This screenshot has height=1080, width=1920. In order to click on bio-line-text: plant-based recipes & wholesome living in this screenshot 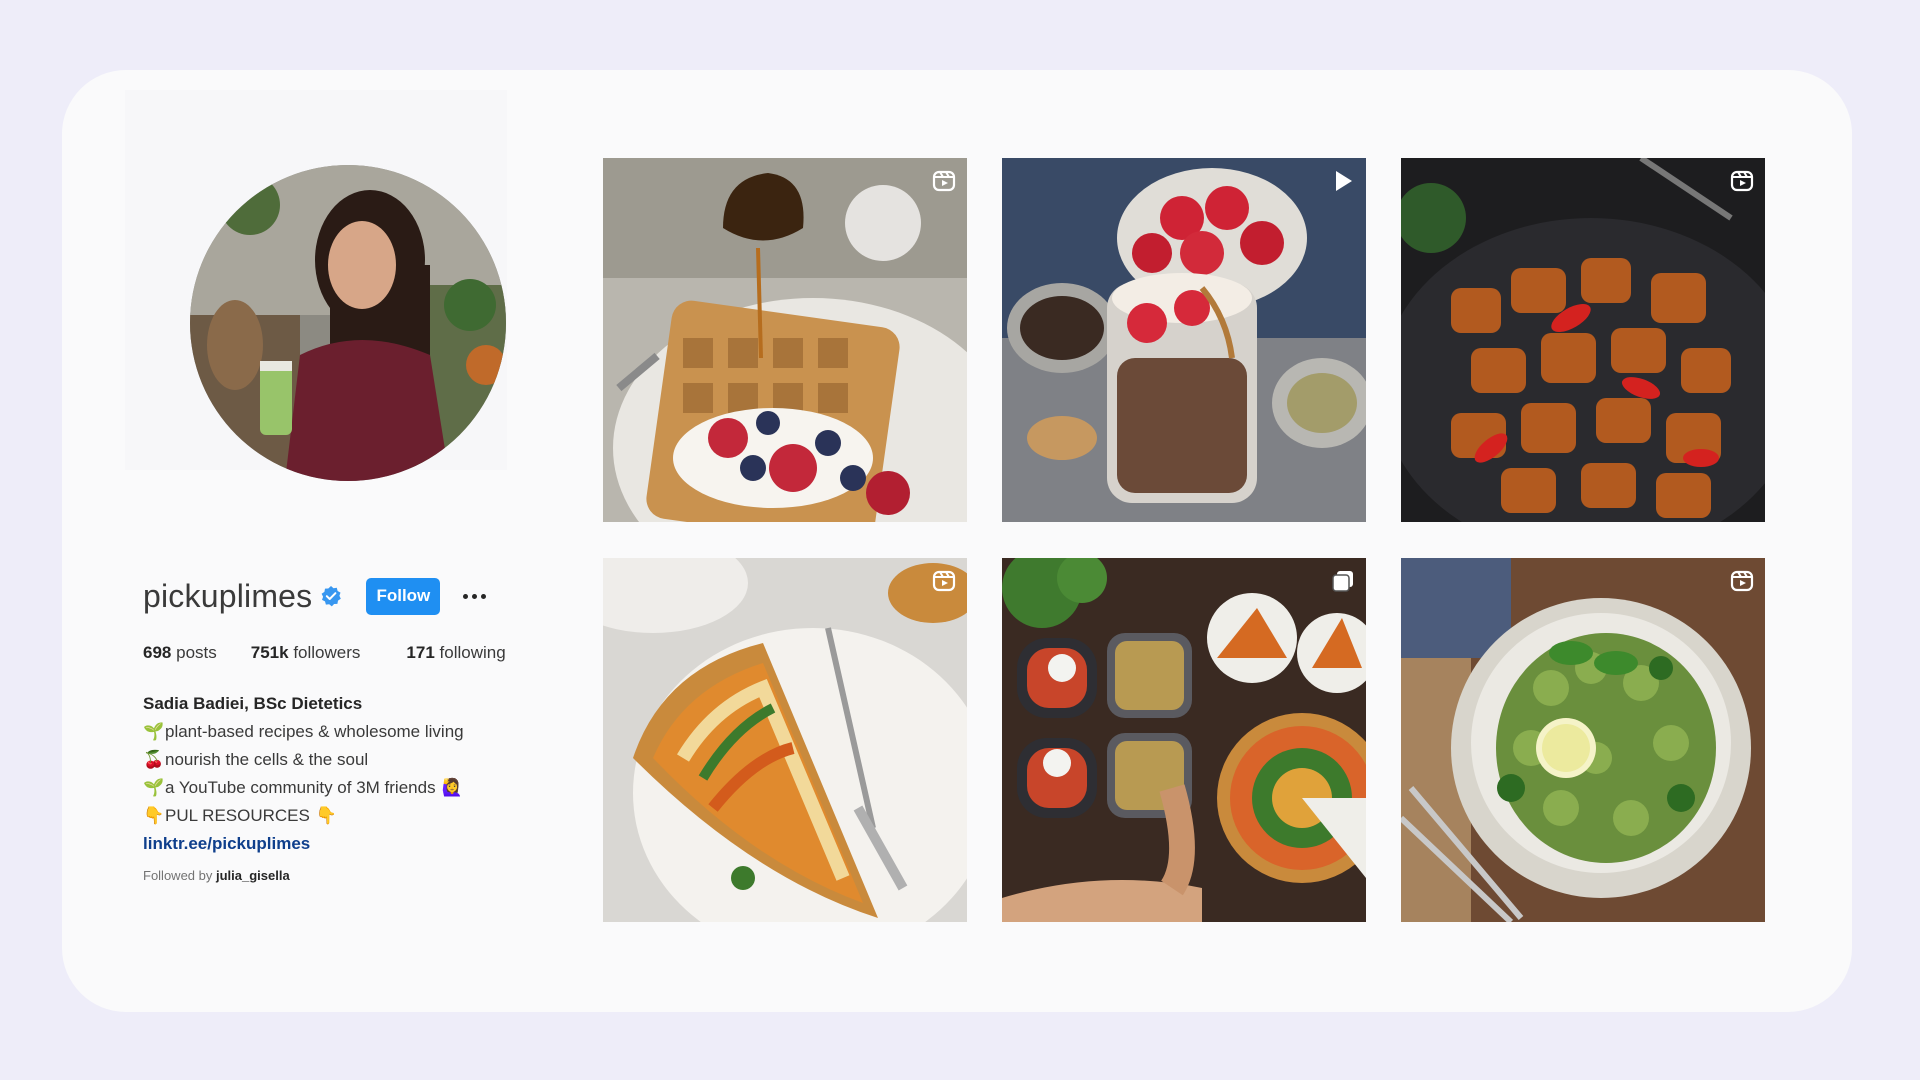, I will do `click(314, 731)`.